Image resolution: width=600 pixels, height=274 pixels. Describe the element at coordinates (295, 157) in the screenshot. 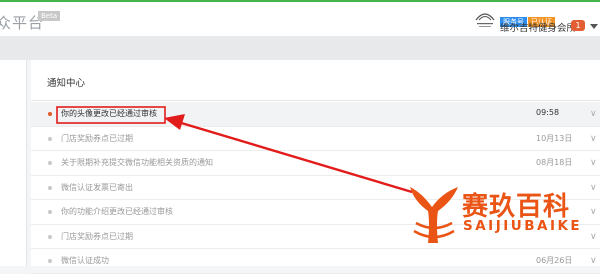

I see `annotation-arrow-line` at that location.